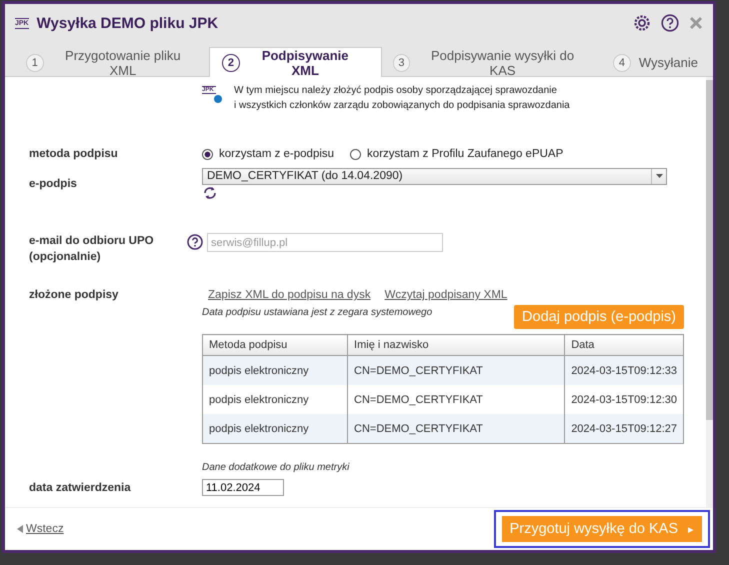 This screenshot has height=565, width=729. Describe the element at coordinates (289, 295) in the screenshot. I see `link: Zapisz XML do podpisu na dysk` at that location.